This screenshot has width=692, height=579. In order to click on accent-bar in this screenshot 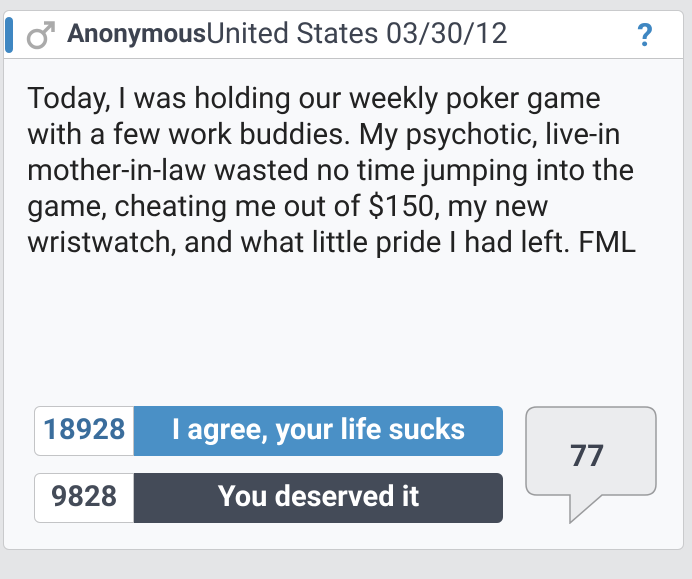, I will do `click(9, 34)`.